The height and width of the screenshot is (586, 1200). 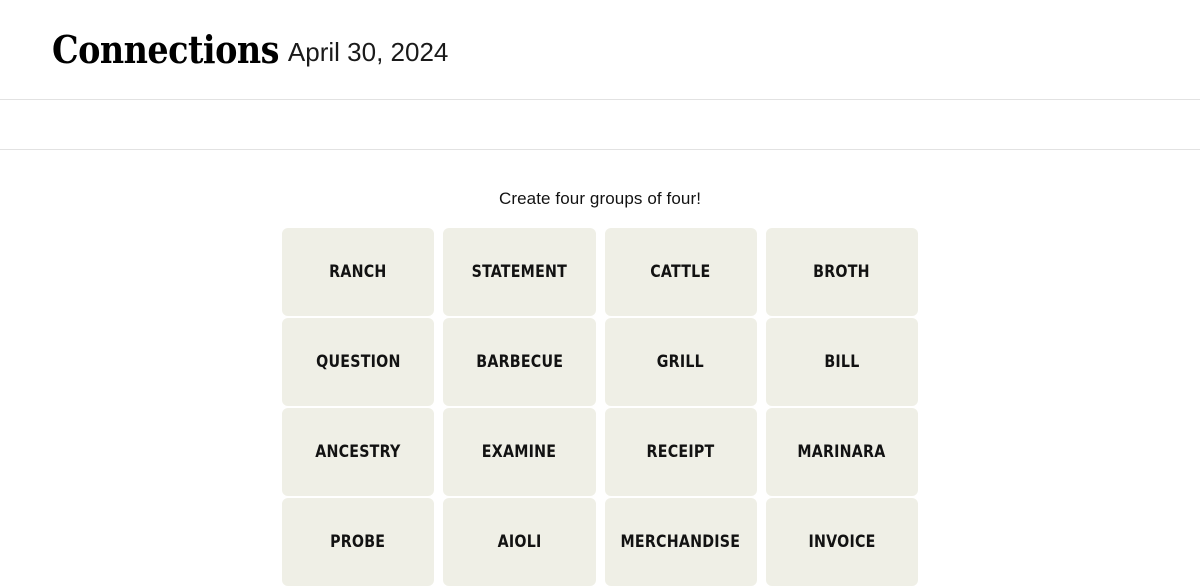 I want to click on puzzle-tile: CATTLE, so click(x=680, y=272).